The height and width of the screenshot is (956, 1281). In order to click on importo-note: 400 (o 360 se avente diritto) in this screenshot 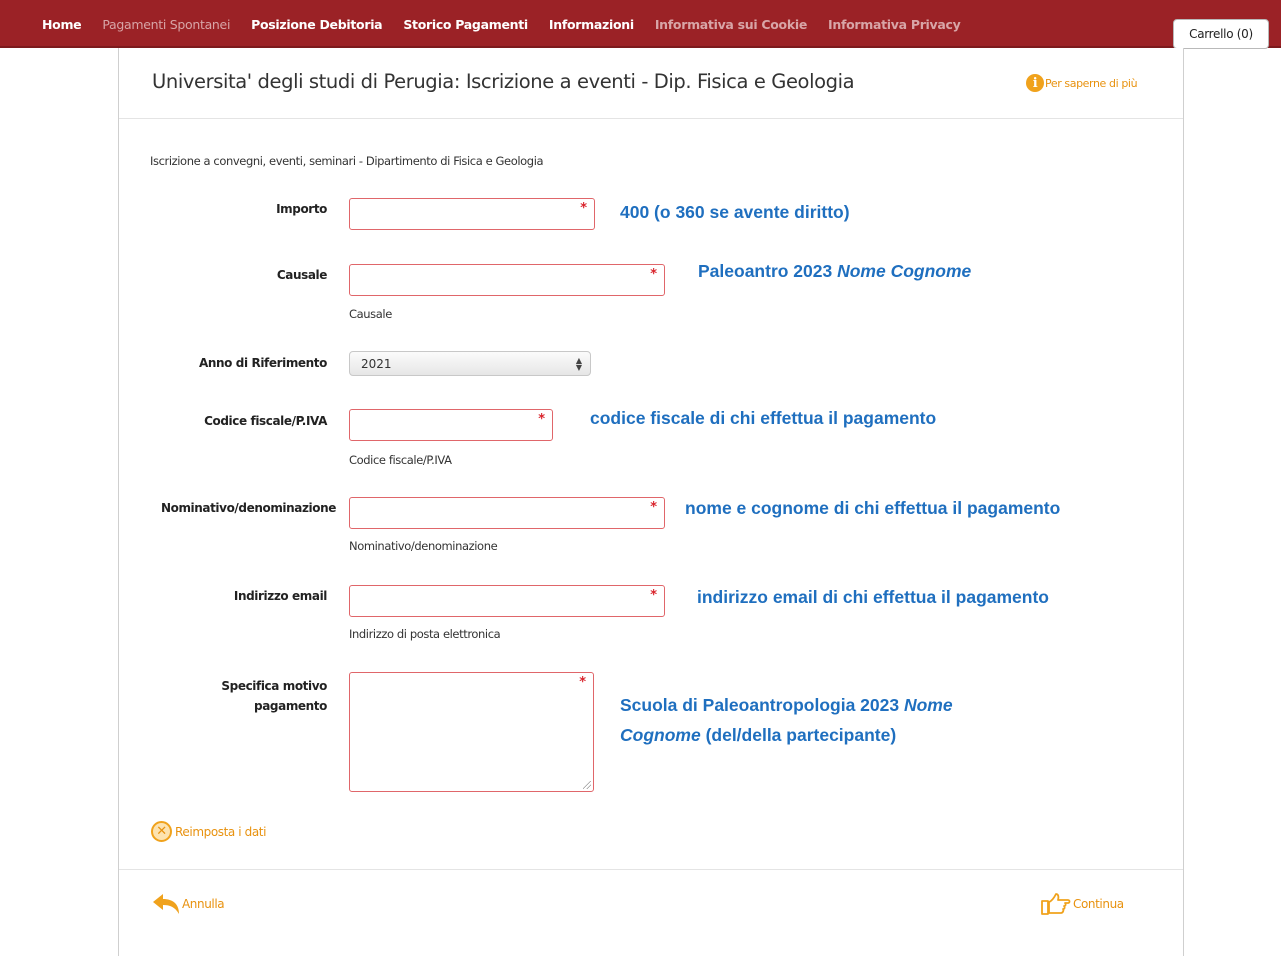, I will do `click(735, 212)`.